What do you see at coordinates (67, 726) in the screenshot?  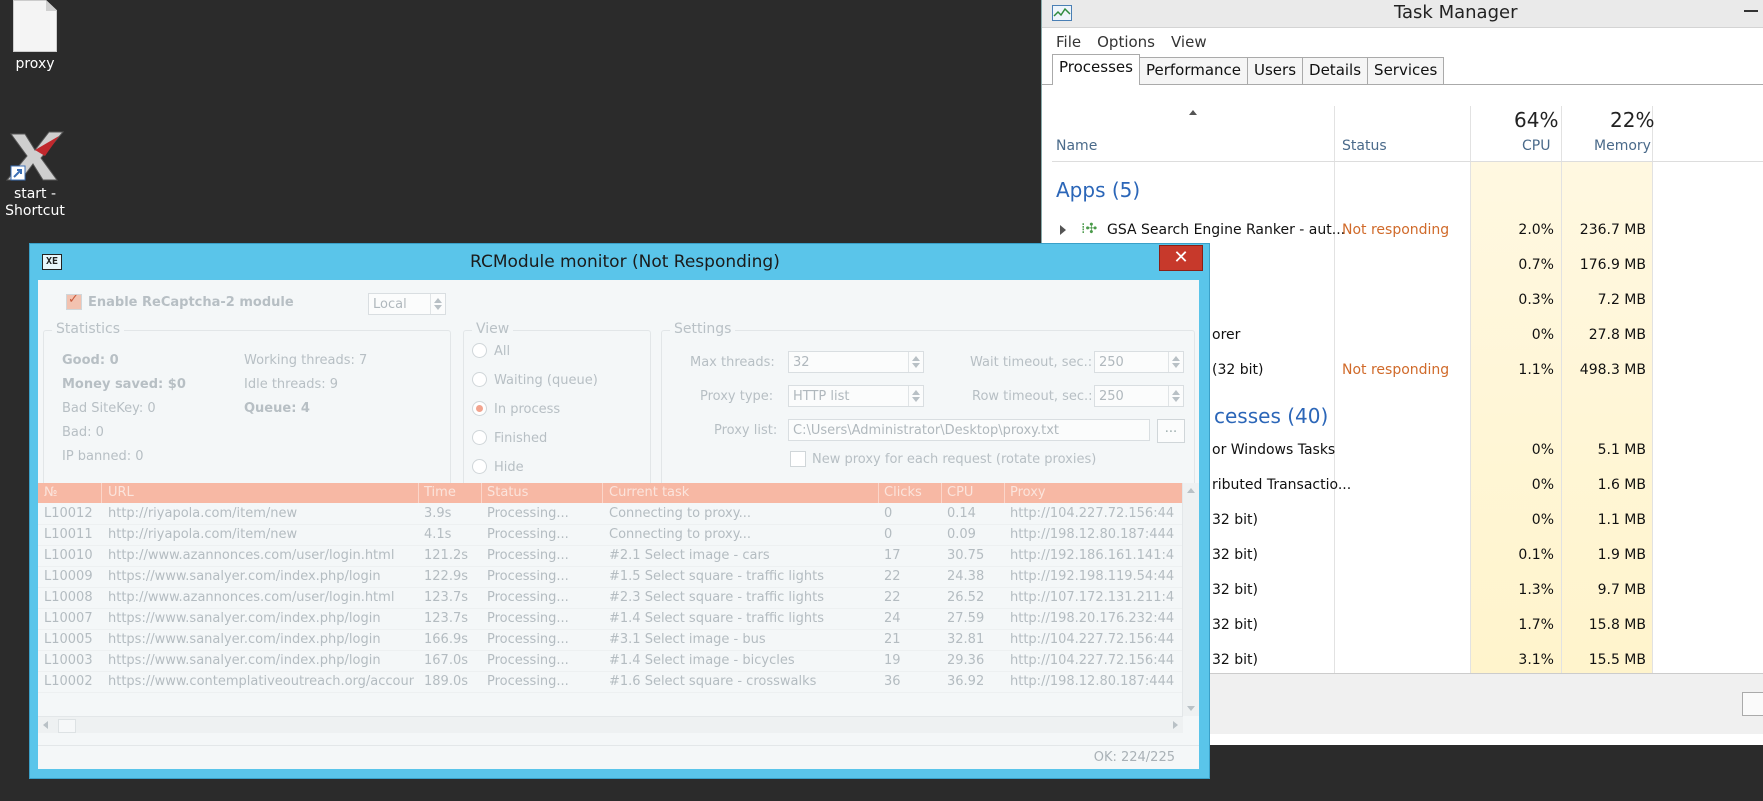 I see `scroll-thumb` at bounding box center [67, 726].